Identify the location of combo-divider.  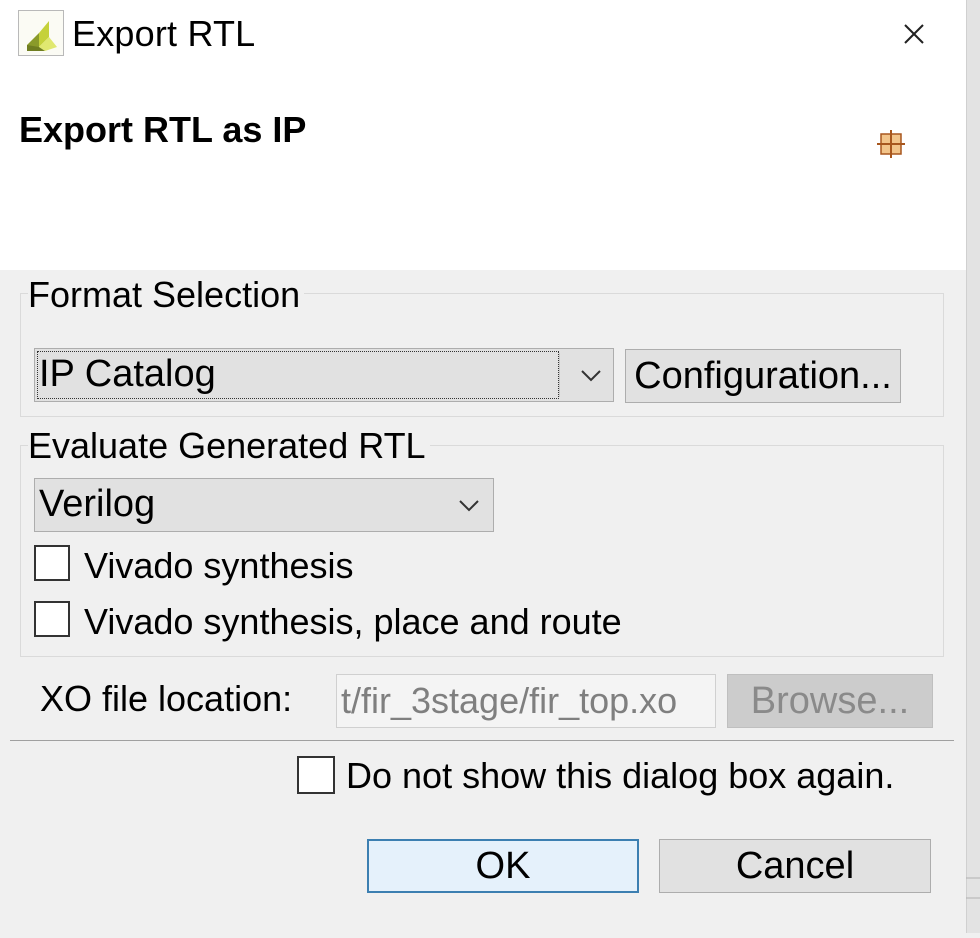
(559, 375).